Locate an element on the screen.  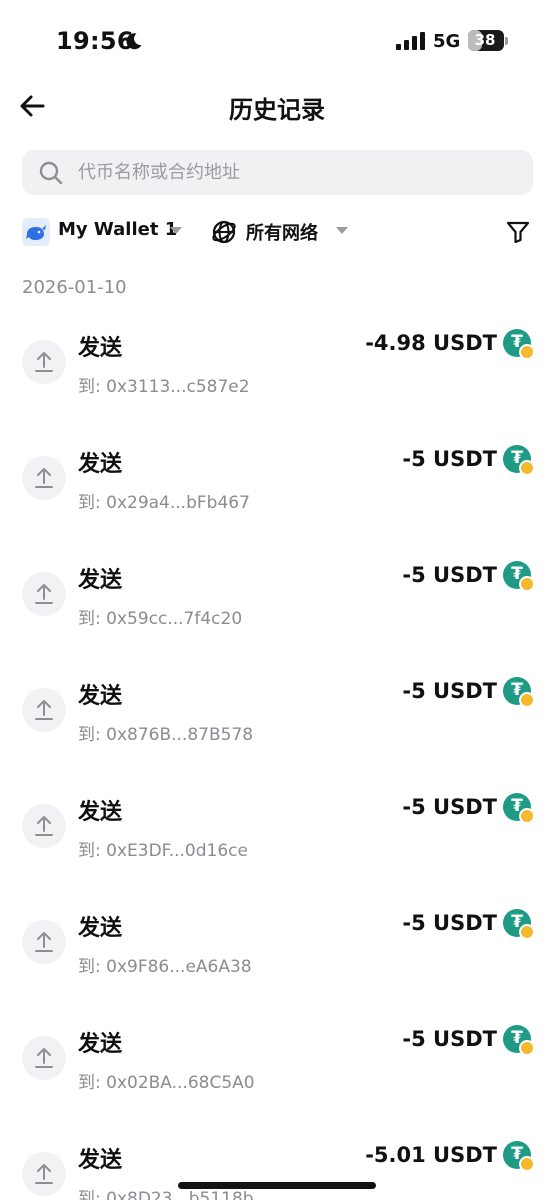
wallet-selector: My Wallet 1 is located at coordinates (106, 232).